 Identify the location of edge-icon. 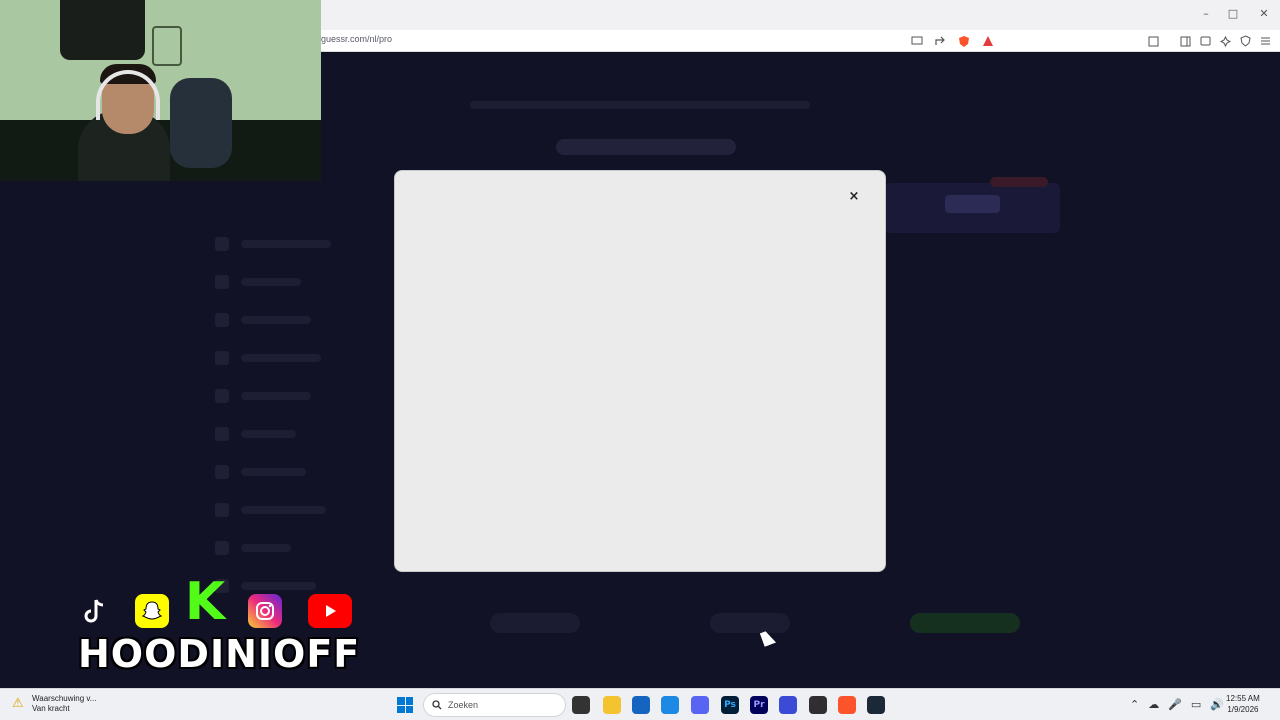
(670, 705).